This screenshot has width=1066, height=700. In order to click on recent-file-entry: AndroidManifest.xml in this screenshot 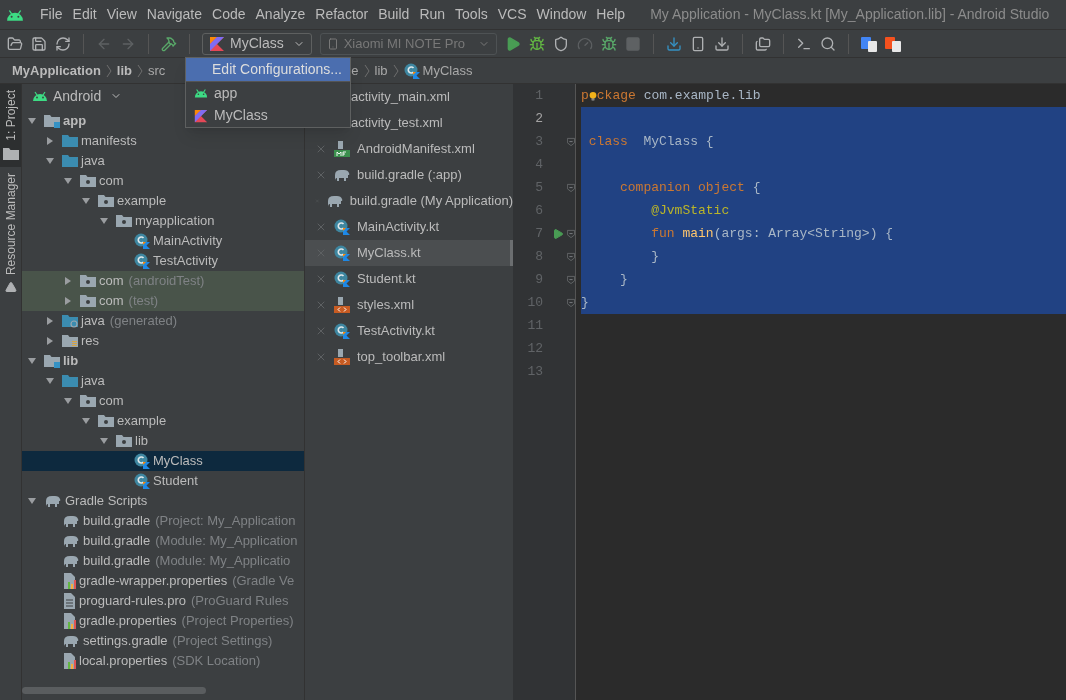, I will do `click(409, 149)`.